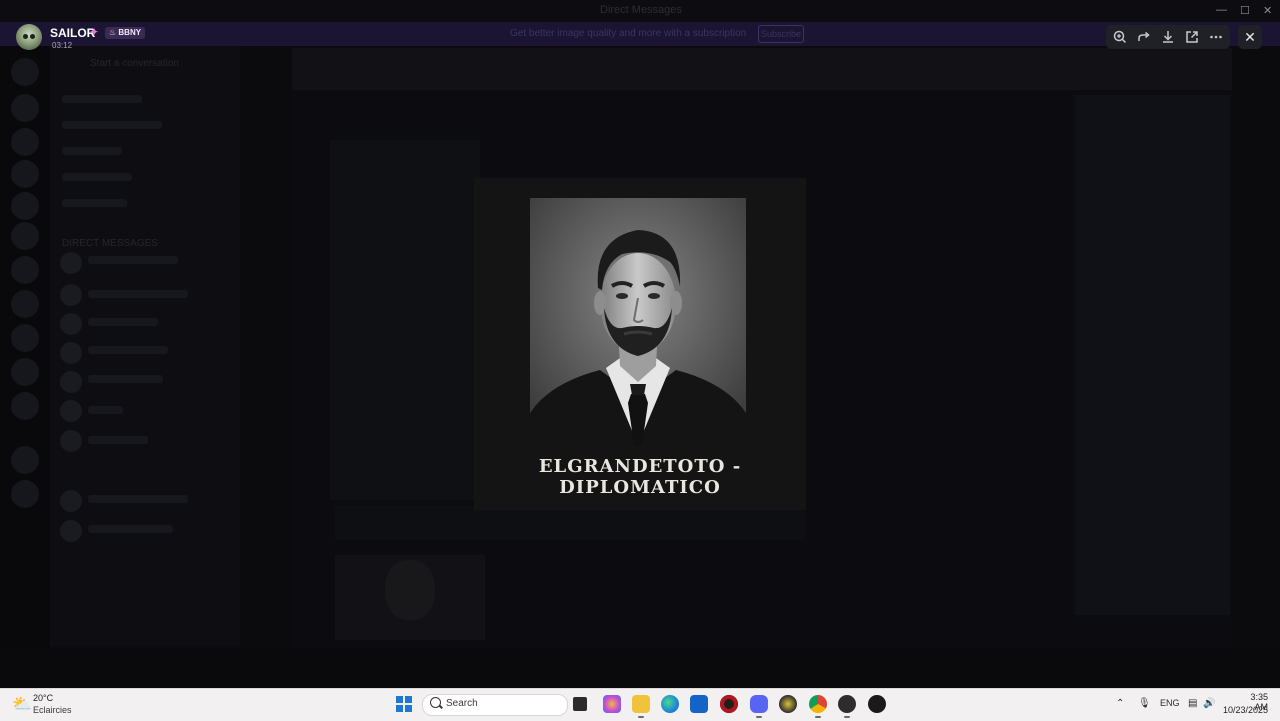 Image resolution: width=1280 pixels, height=721 pixels. What do you see at coordinates (729, 704) in the screenshot?
I see `media-app-icon` at bounding box center [729, 704].